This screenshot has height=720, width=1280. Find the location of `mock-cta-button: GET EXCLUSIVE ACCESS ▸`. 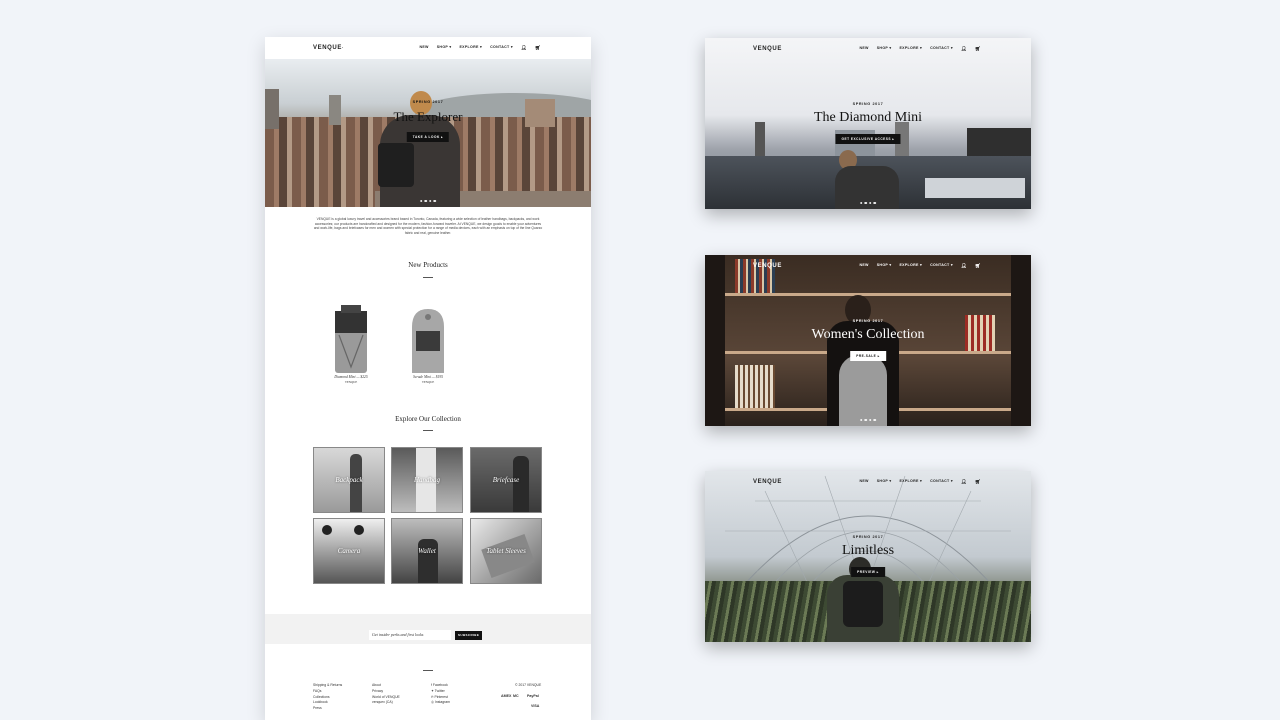

mock-cta-button: GET EXCLUSIVE ACCESS ▸ is located at coordinates (868, 139).